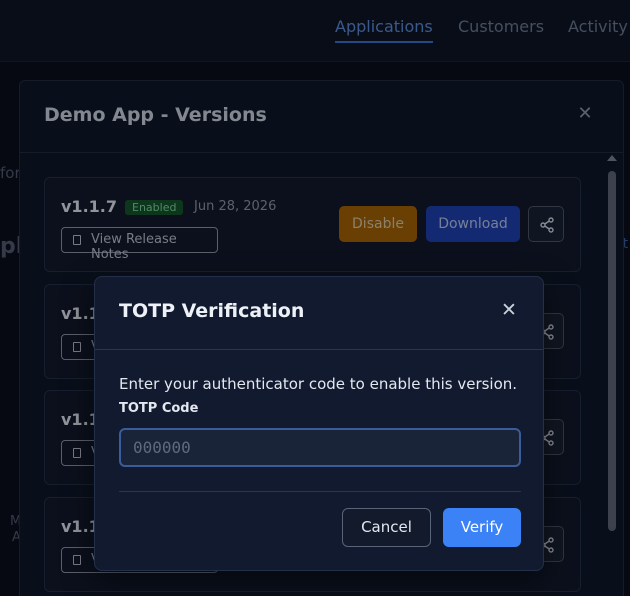 The image size is (630, 596). I want to click on dialog-title: TOTP Verification, so click(212, 311).